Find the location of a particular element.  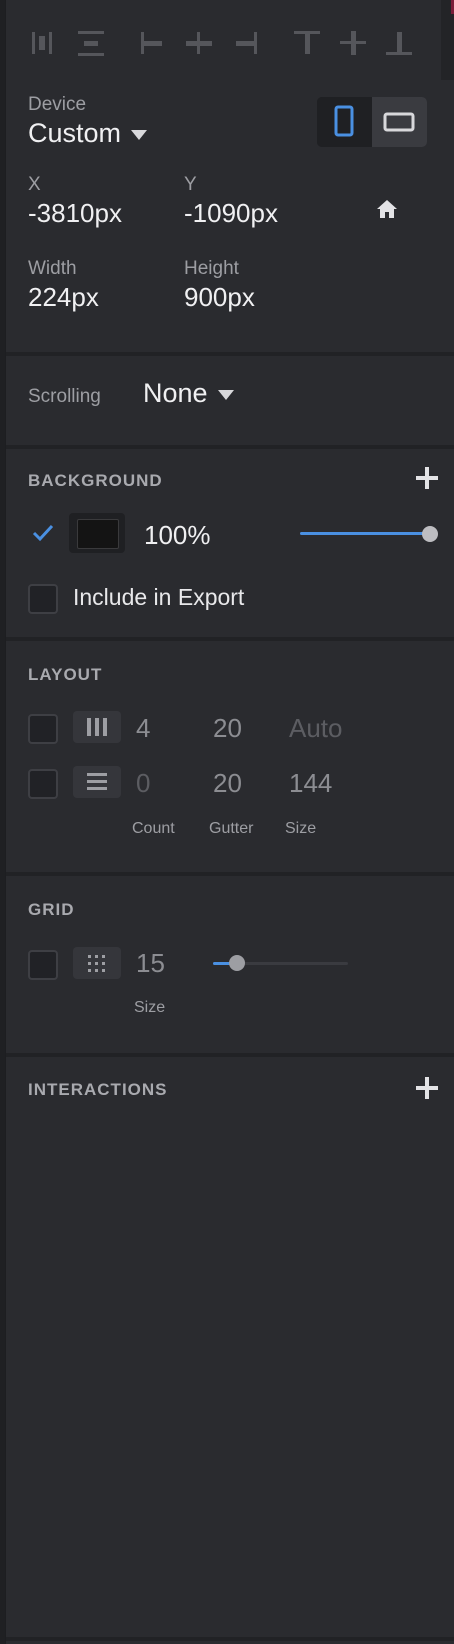

align-horizontal-distribute-icon is located at coordinates (91, 43).